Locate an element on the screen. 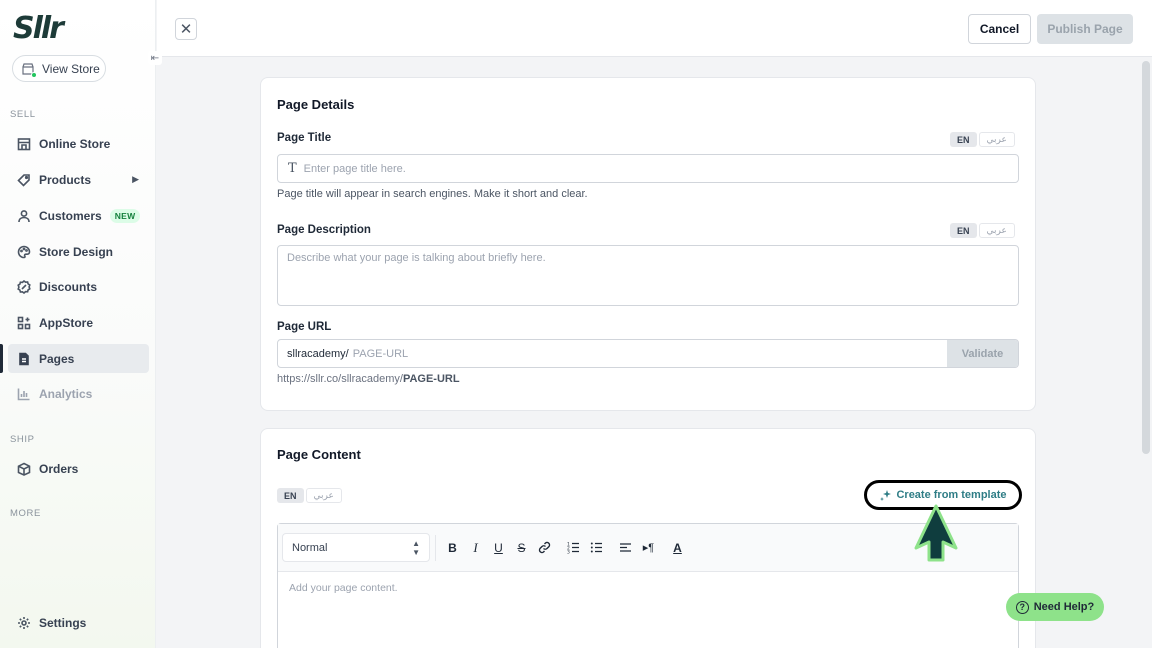  sidebar-item-orders: Orders is located at coordinates (78, 468).